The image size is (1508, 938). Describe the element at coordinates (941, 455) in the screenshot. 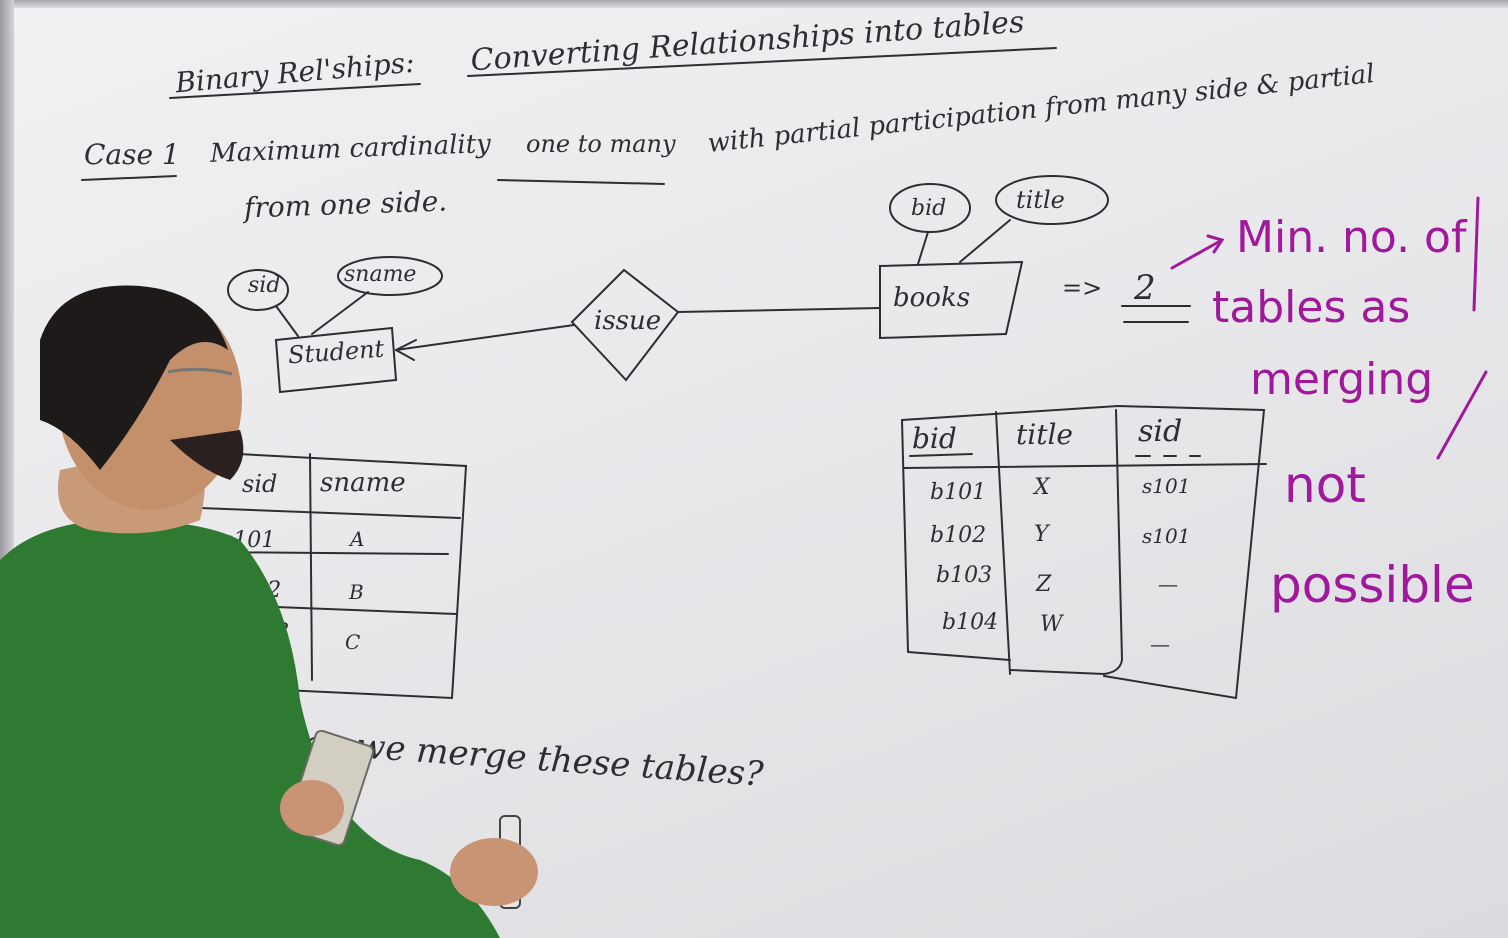

I see `bid-underline` at that location.